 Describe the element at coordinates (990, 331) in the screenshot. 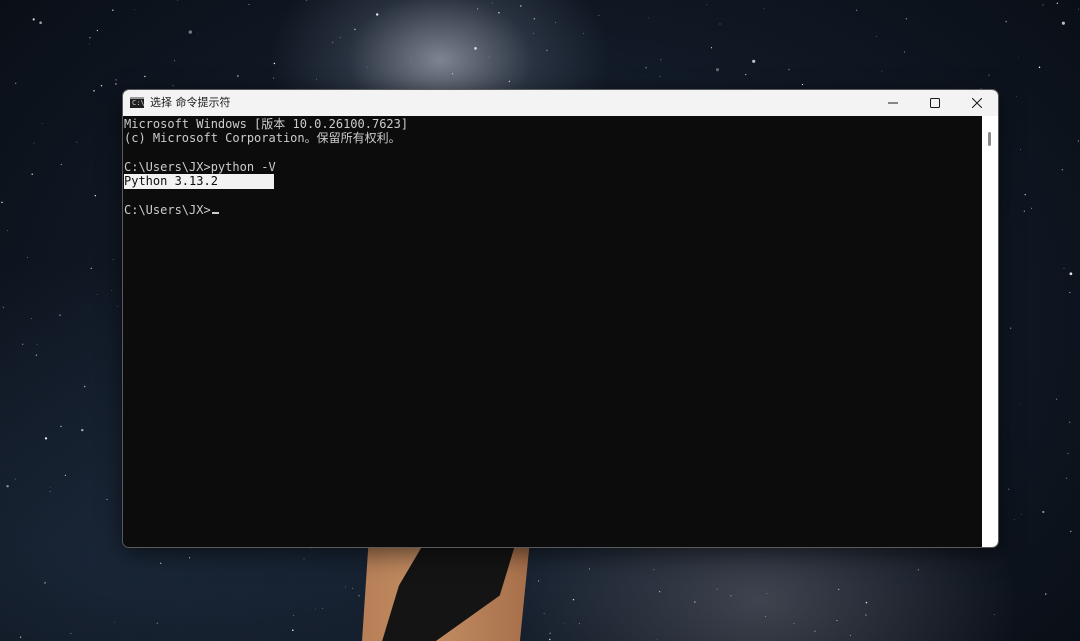

I see `vertical-scrollbar` at that location.